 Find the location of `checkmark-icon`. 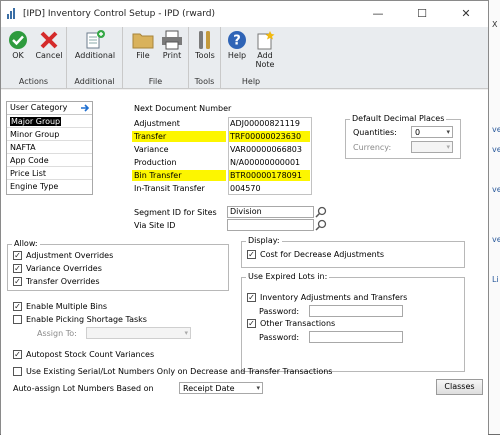

checkmark-icon is located at coordinates (18, 40).